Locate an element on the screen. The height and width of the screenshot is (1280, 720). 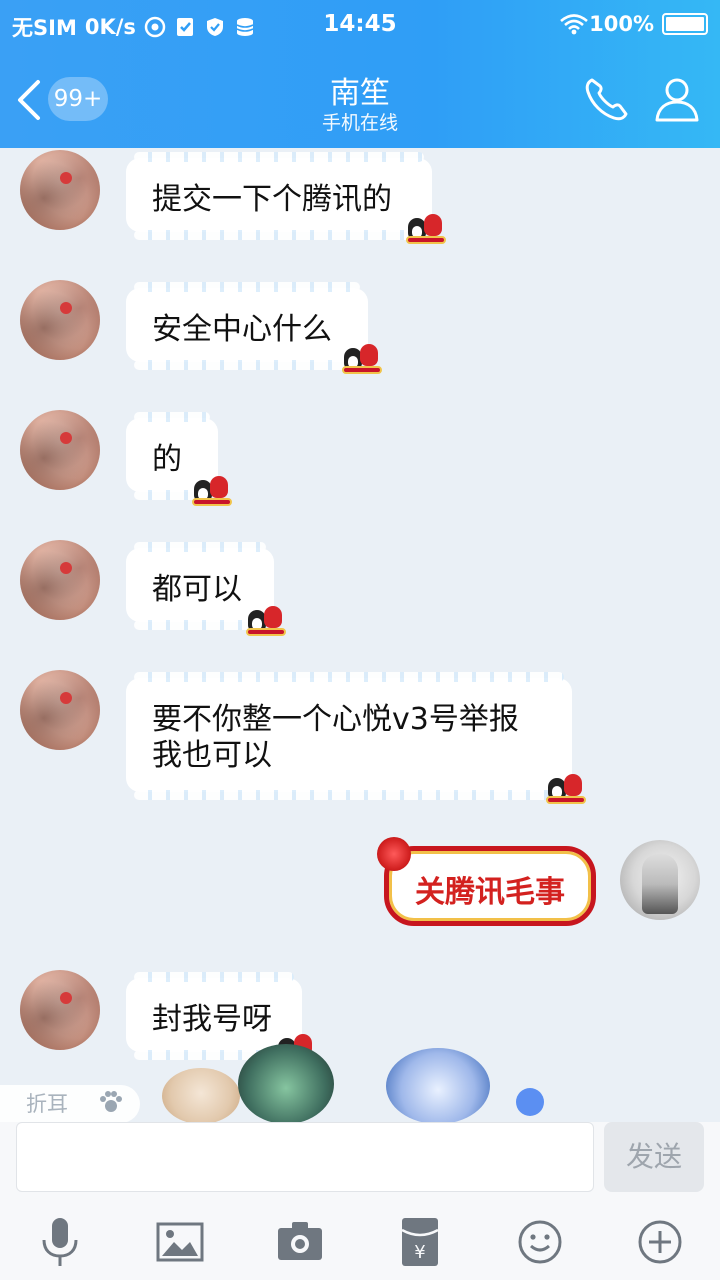
status-right: 100% is located at coordinates (633, 24).